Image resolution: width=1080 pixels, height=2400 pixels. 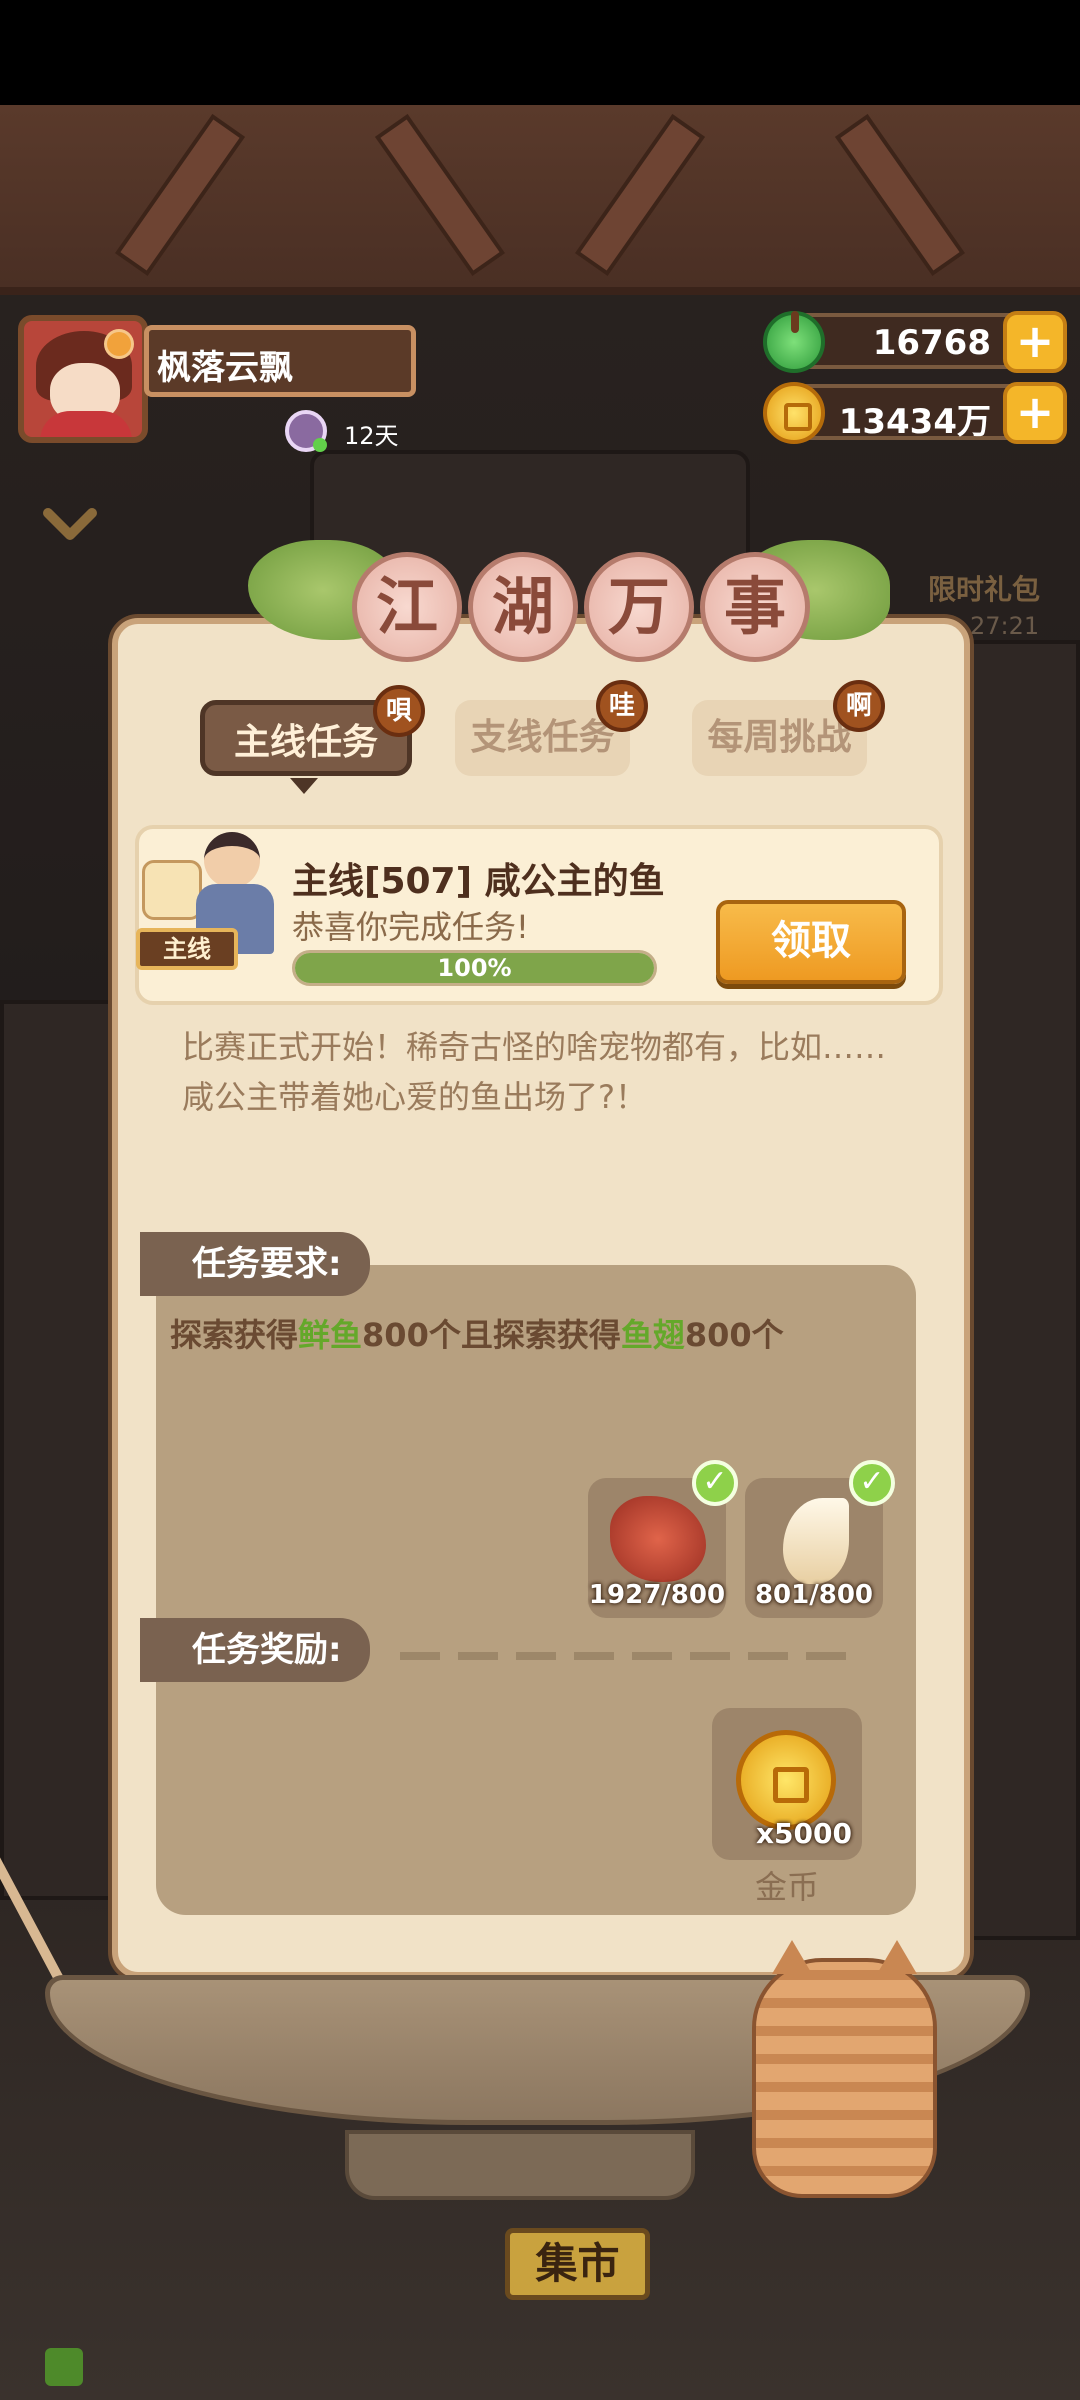 I want to click on fresh-fish-icon, so click(x=658, y=1539).